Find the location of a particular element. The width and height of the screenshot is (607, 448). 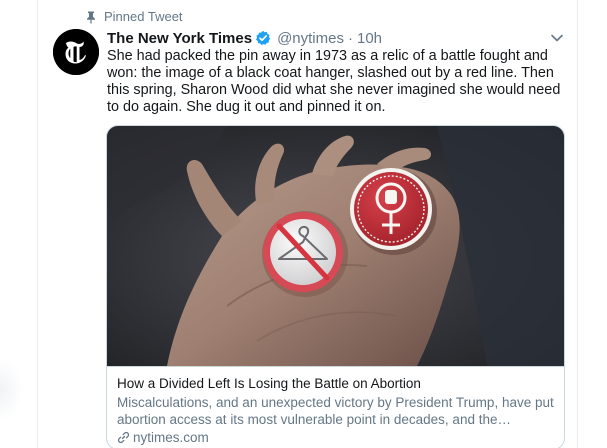

nyt-logo-icon is located at coordinates (76, 52).